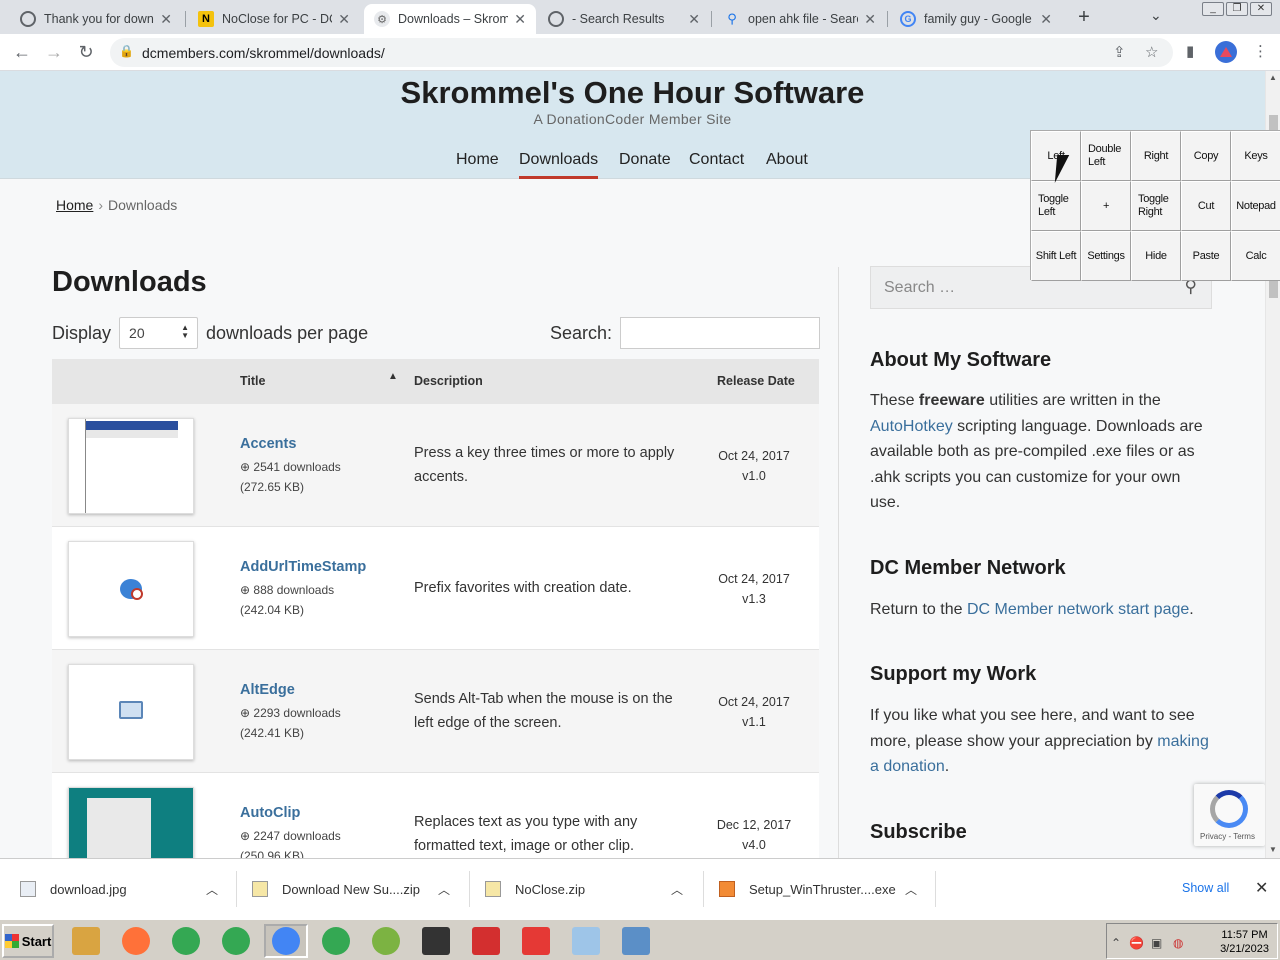 Image resolution: width=1280 pixels, height=960 pixels. I want to click on tab-family-guy: G family guy - Google ✕, so click(976, 19).